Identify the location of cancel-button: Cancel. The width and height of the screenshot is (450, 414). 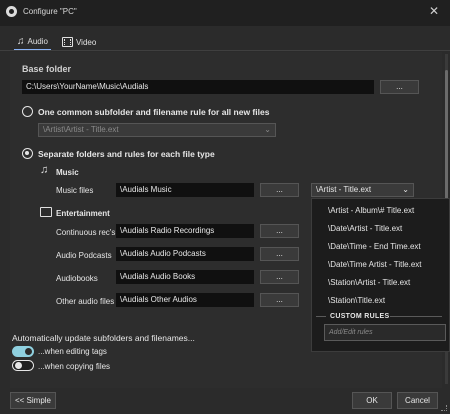
(417, 400).